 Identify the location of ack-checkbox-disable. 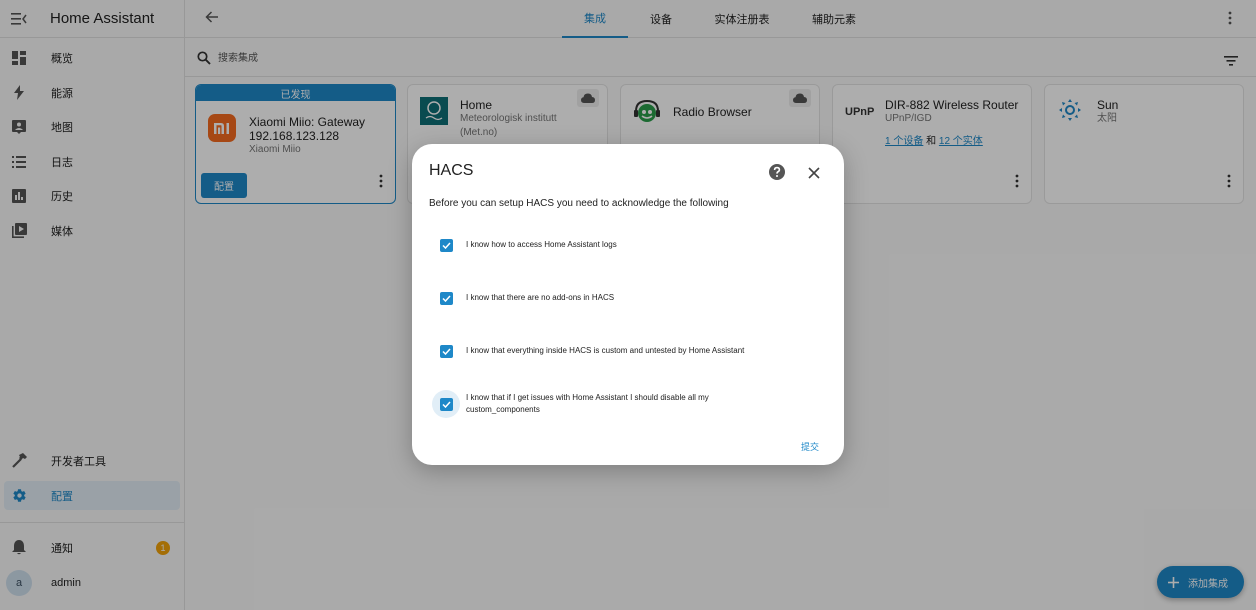
(446, 404).